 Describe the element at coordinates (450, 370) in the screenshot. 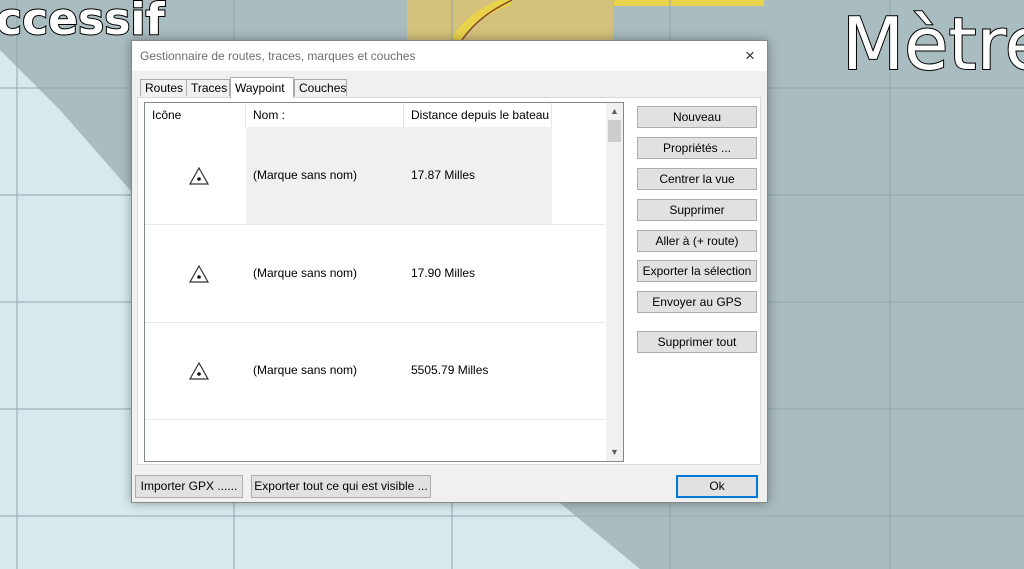

I see `waypoint-distance: 5505.79 Milles` at that location.